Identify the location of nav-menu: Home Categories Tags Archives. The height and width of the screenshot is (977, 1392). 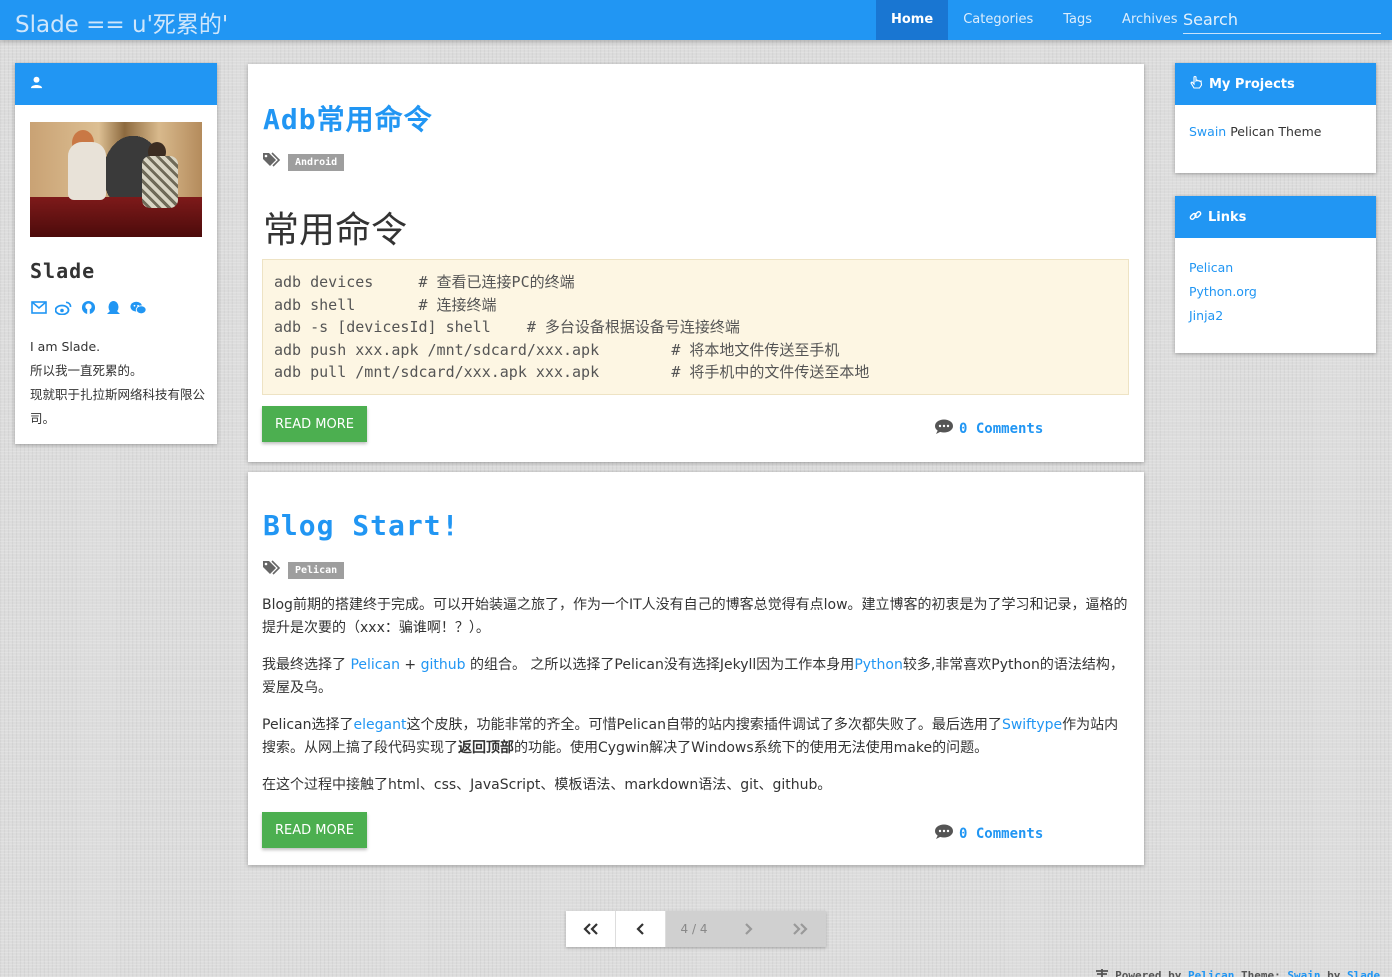
(1034, 20).